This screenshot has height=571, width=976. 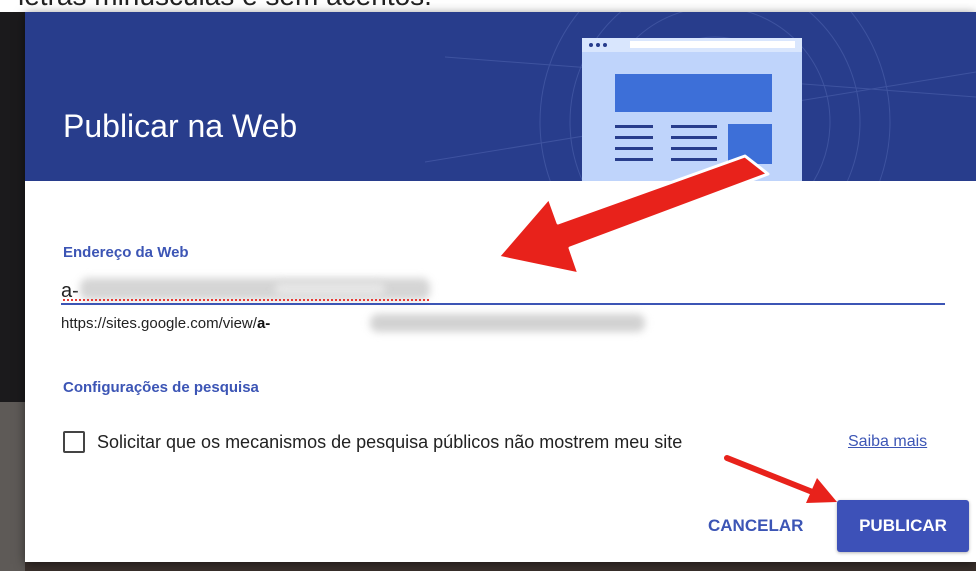 What do you see at coordinates (903, 526) in the screenshot?
I see `publish-button: PUBLICAR` at bounding box center [903, 526].